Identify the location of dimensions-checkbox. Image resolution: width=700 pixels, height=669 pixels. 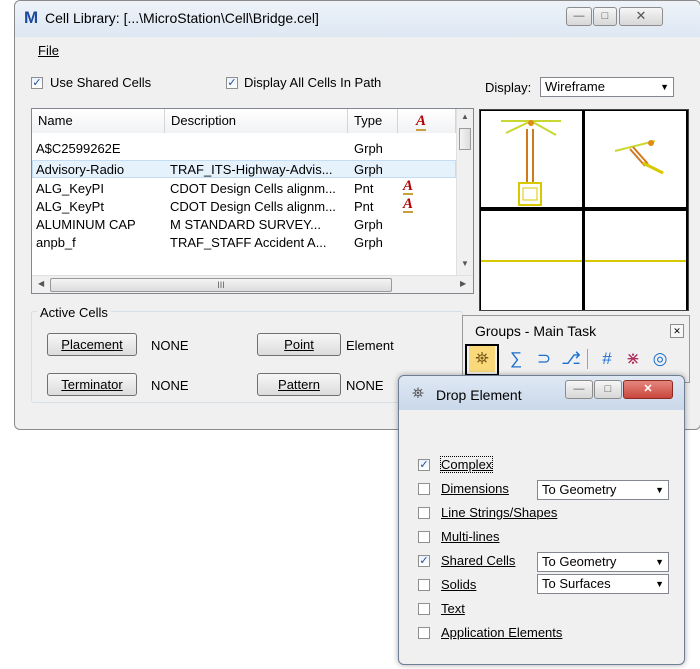
(424, 489).